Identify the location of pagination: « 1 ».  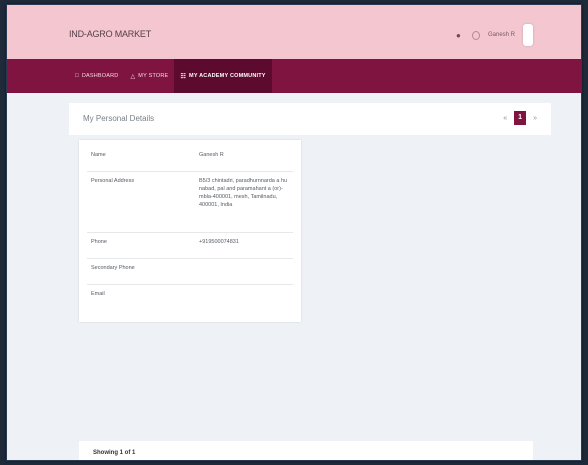
(520, 118).